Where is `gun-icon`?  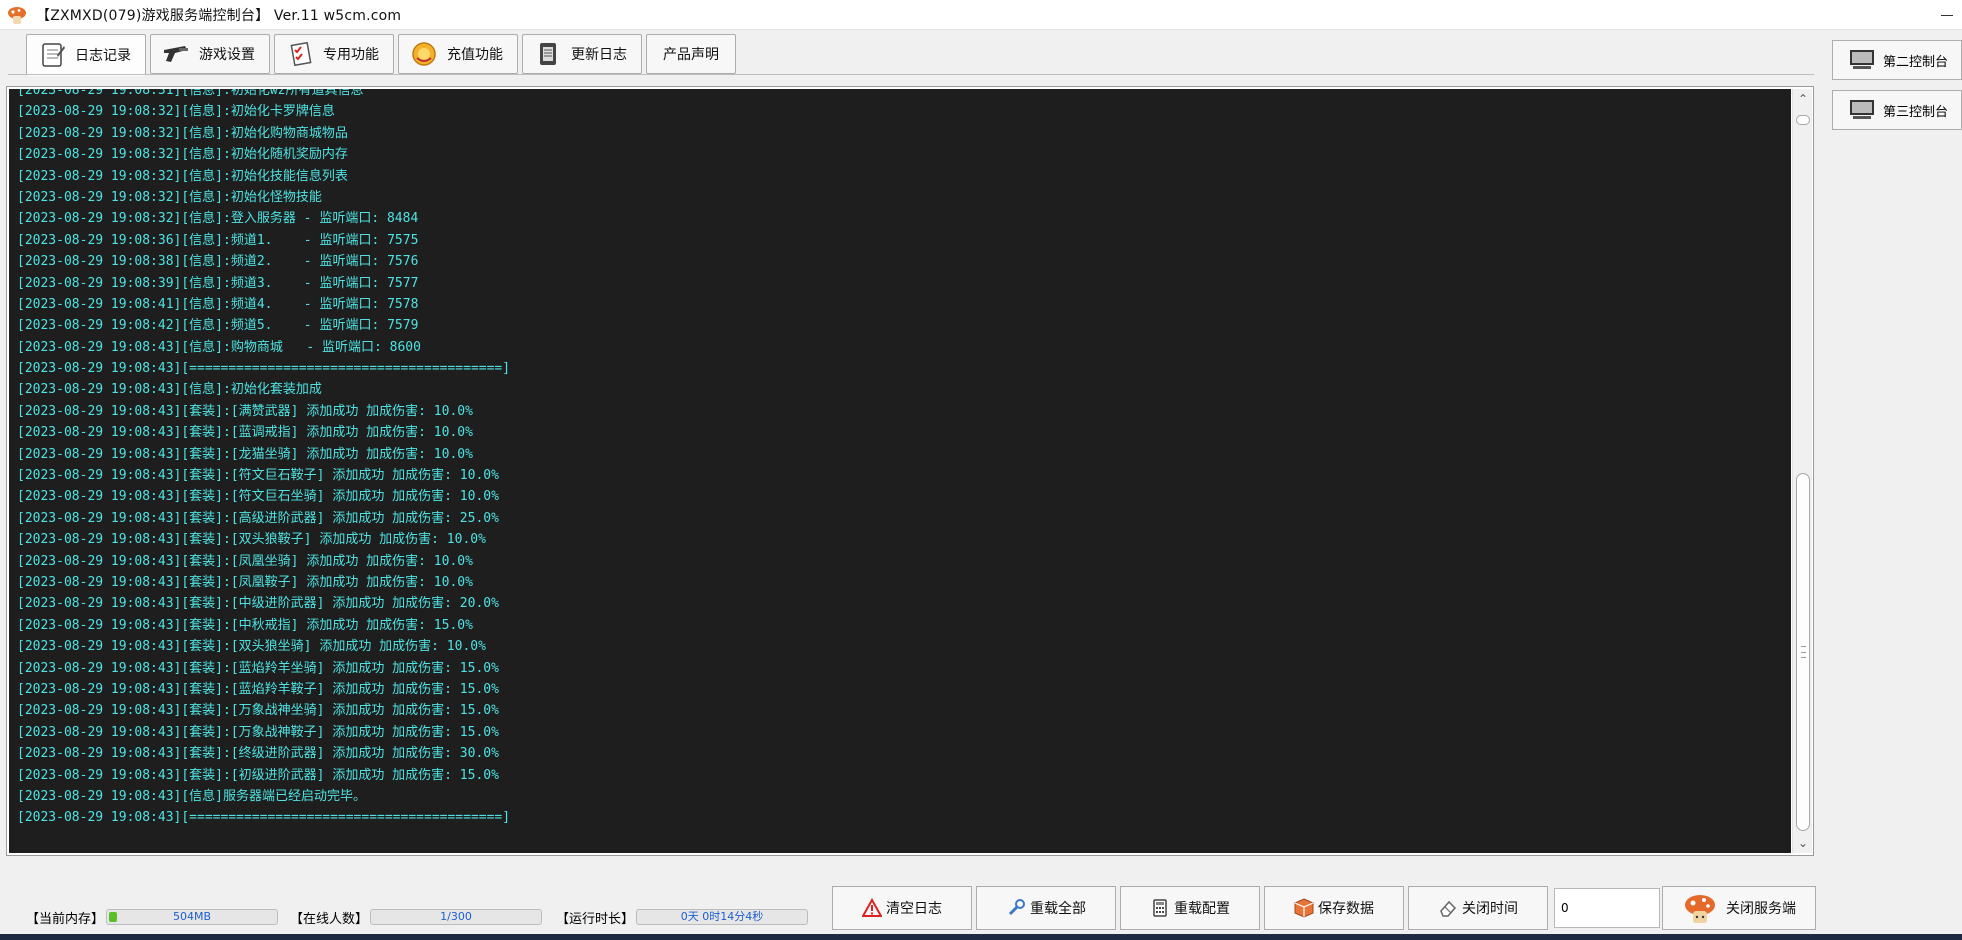 gun-icon is located at coordinates (176, 54).